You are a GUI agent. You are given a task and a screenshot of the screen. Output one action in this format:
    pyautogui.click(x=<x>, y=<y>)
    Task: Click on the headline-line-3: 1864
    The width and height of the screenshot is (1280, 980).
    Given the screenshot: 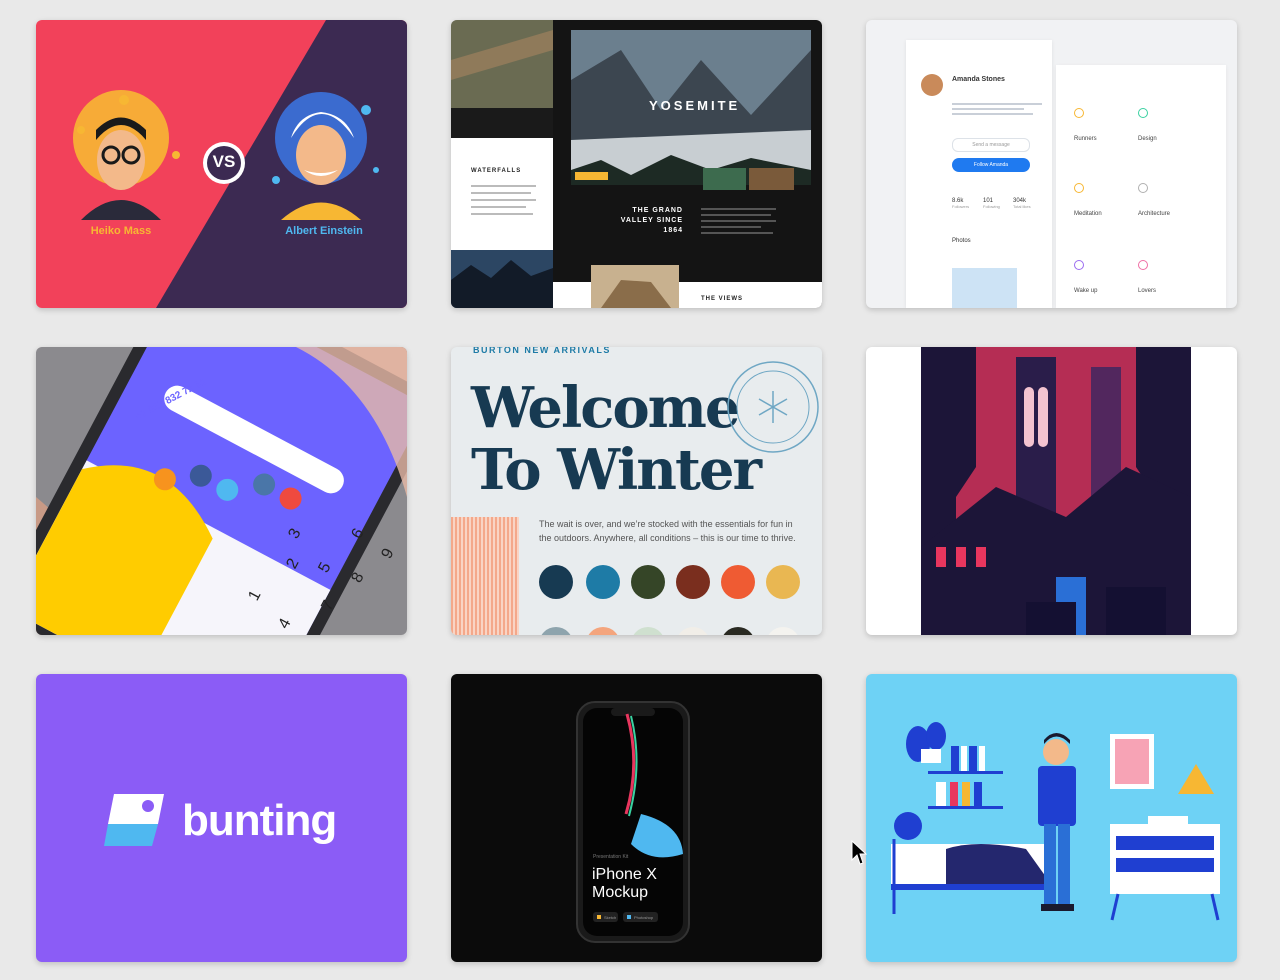 What is the action you would take?
    pyautogui.click(x=673, y=230)
    